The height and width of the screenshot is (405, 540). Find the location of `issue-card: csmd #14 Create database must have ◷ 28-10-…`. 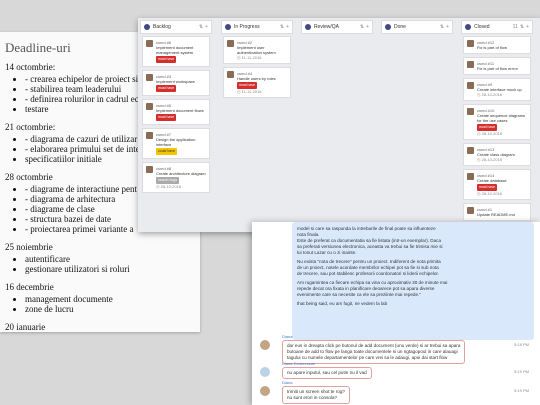

issue-card: csmd #14 Create database must have ◷ 28-10-… is located at coordinates (497, 184).